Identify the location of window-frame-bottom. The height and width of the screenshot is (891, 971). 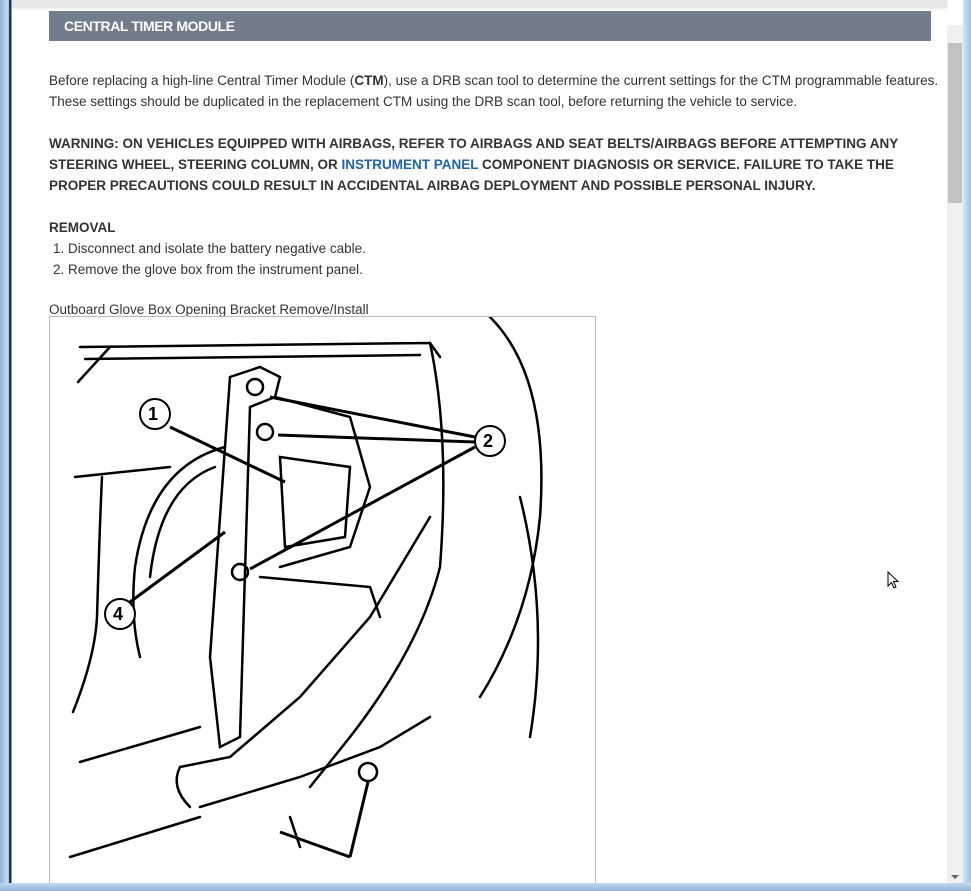
(485, 887).